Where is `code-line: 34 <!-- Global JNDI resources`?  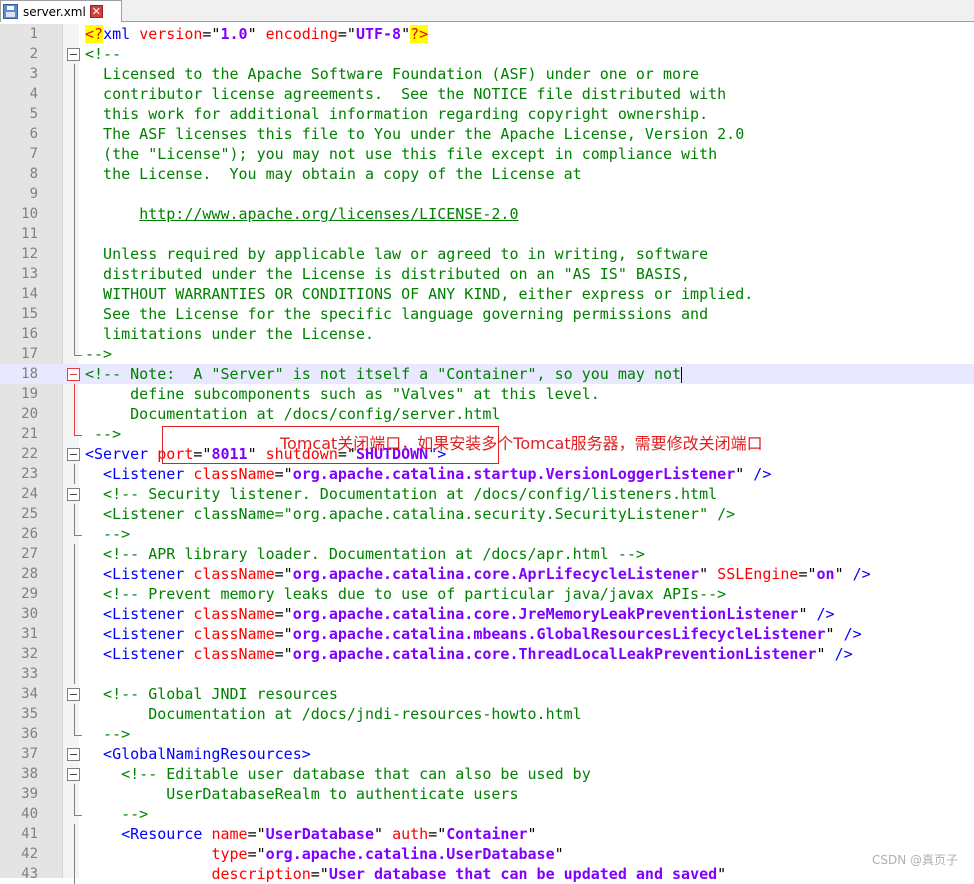
code-line: 34 <!-- Global JNDI resources is located at coordinates (487, 694).